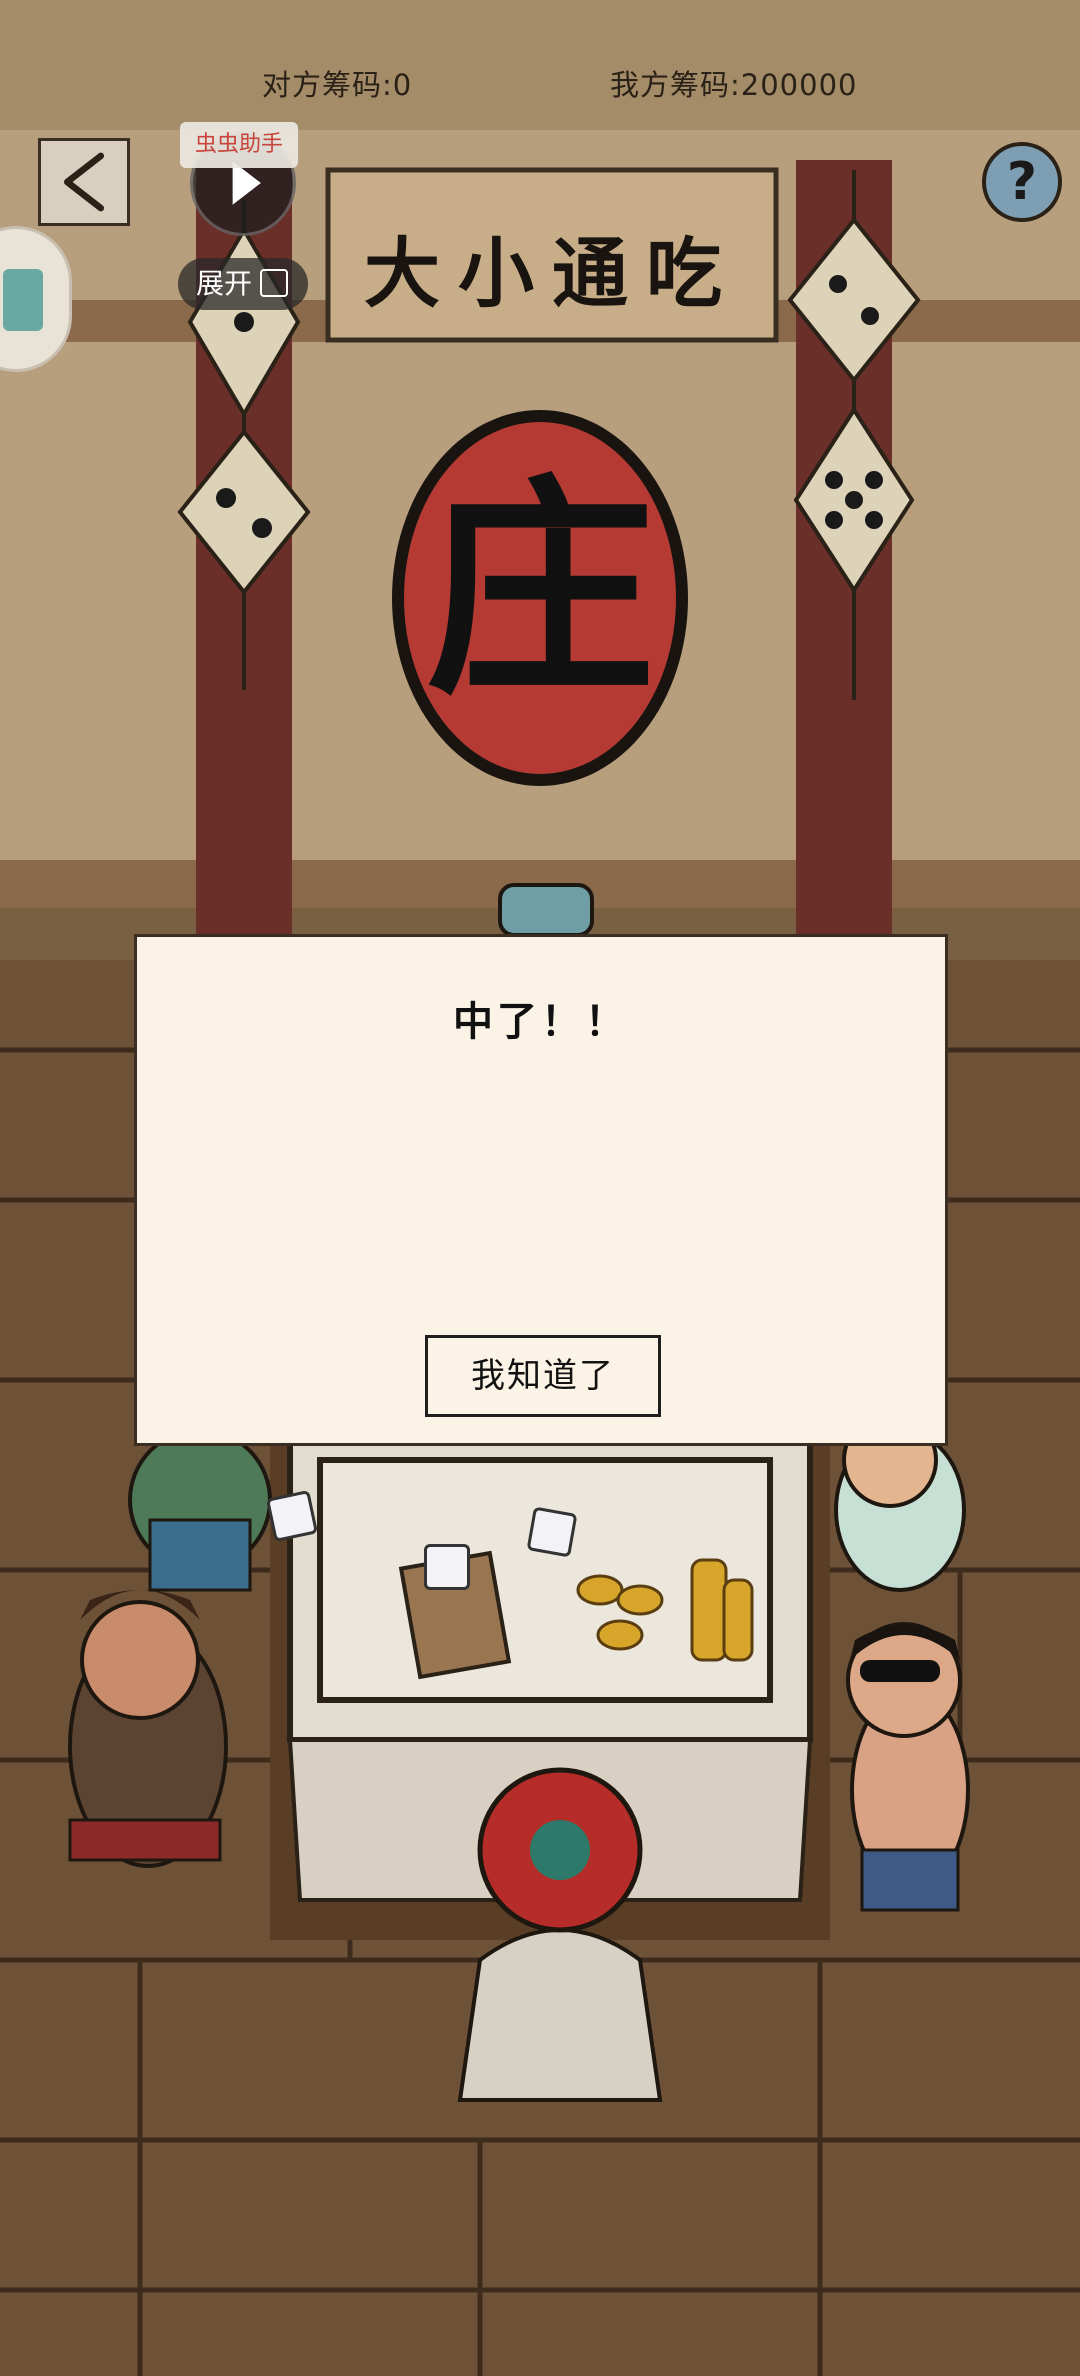  I want to click on back-button, so click(84, 182).